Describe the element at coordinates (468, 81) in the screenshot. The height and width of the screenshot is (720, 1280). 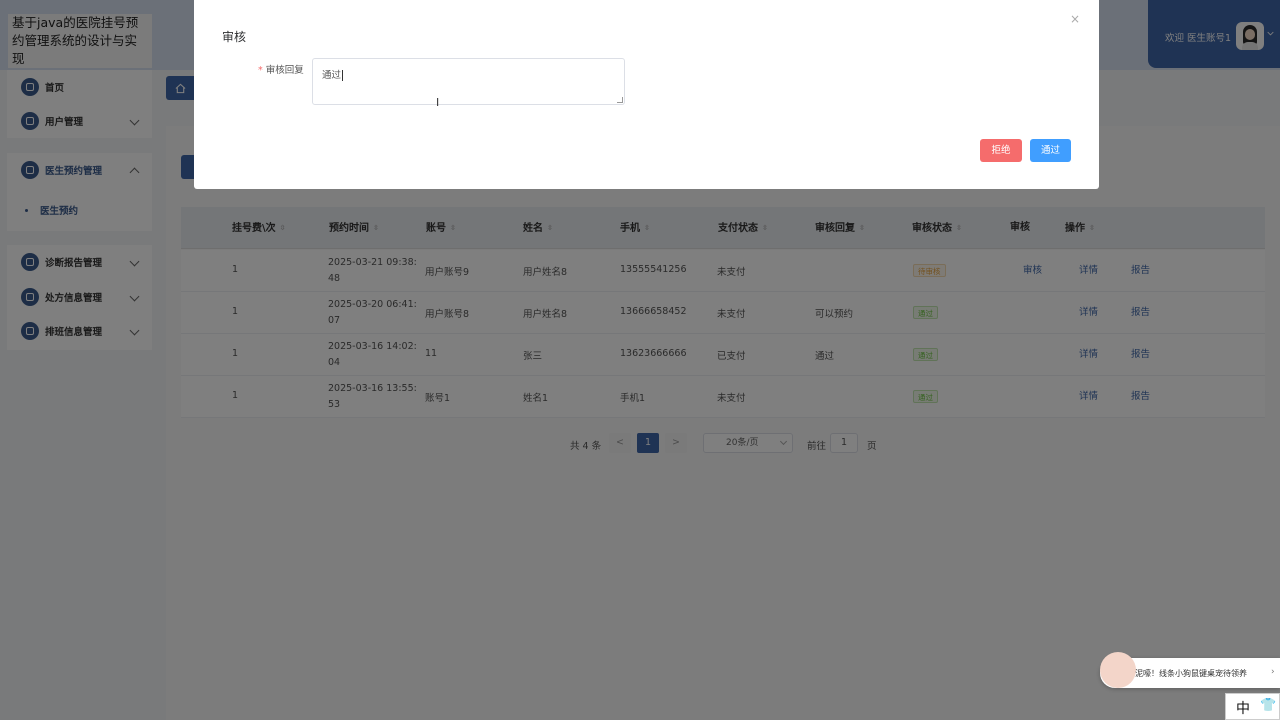
I see `reply-textarea: 通过` at that location.